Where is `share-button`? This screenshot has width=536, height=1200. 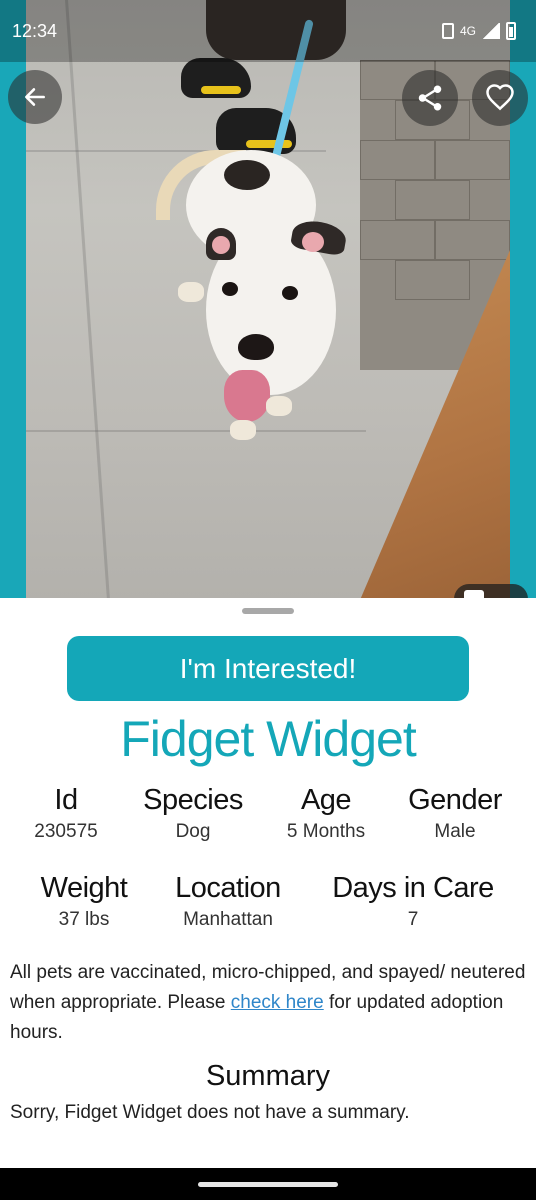 share-button is located at coordinates (430, 98).